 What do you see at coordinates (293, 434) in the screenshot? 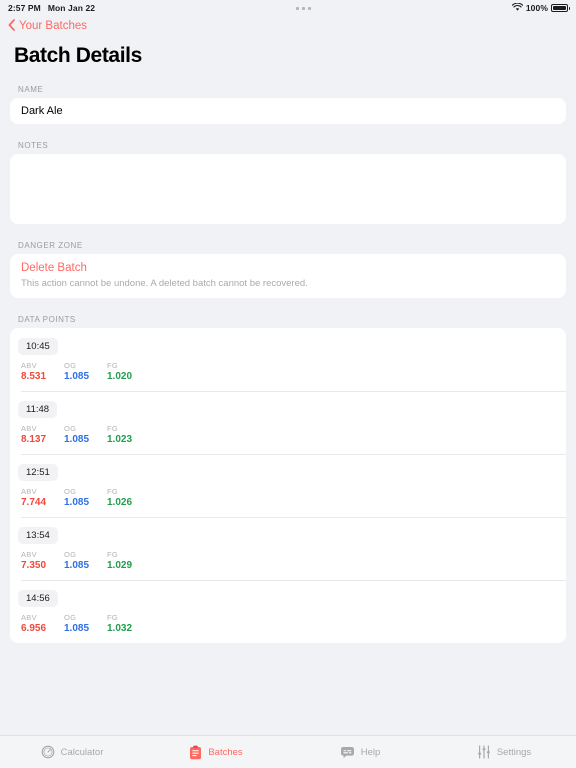
I see `data-point-metrics: ABV 8.137 OG 1.085 FG 1.023` at bounding box center [293, 434].